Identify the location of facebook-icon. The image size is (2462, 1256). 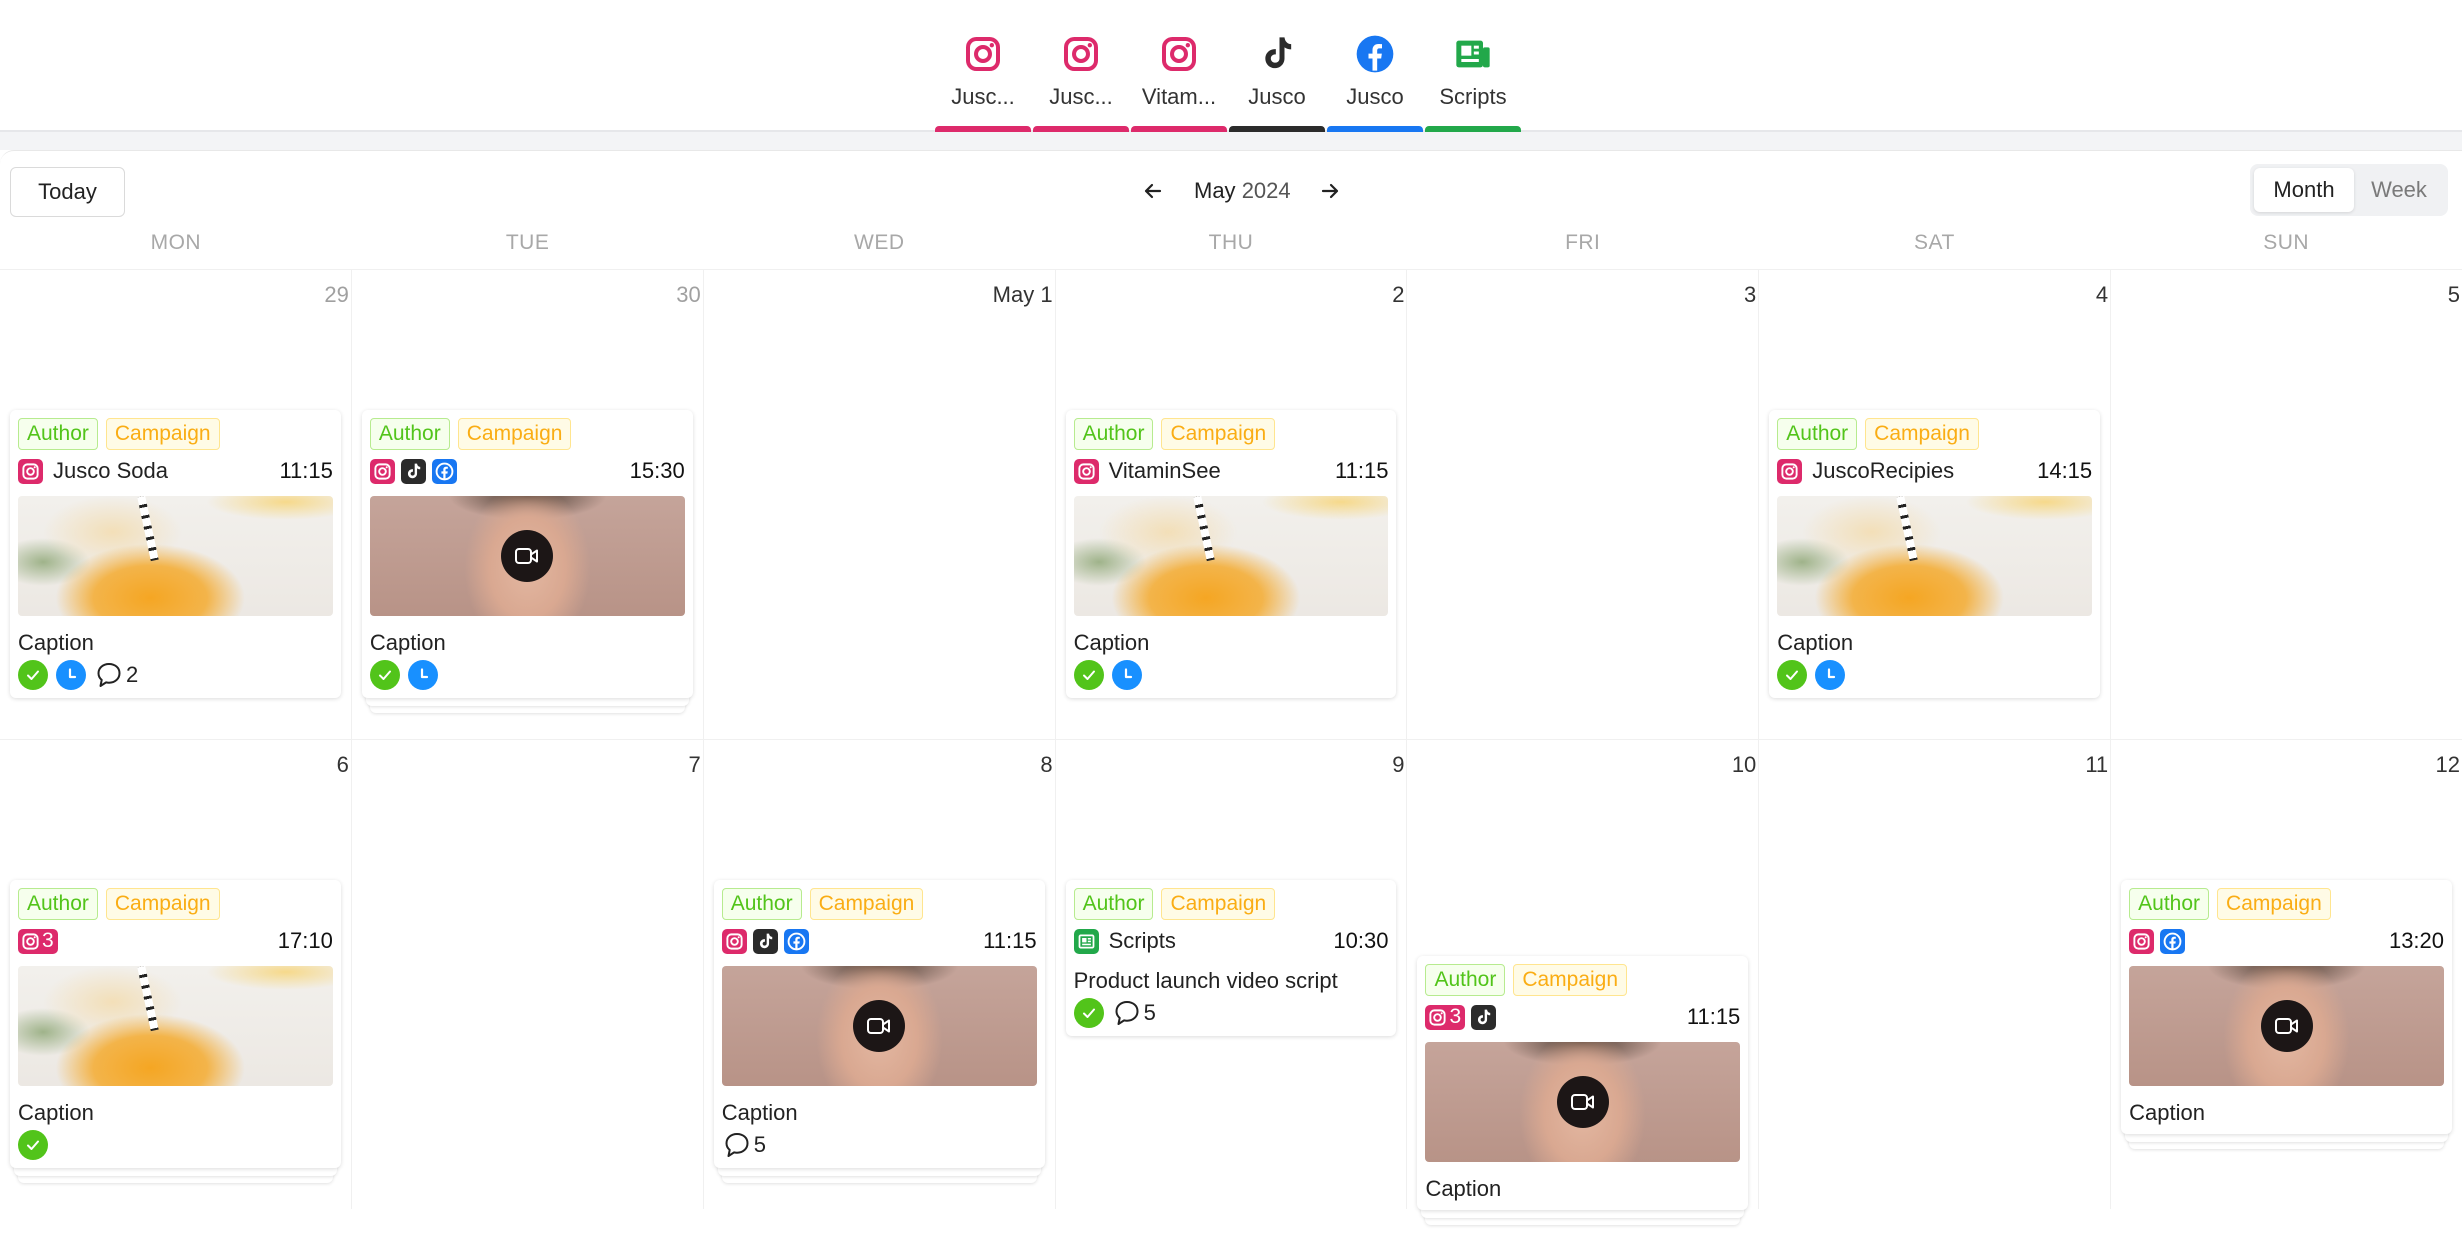
(444, 471).